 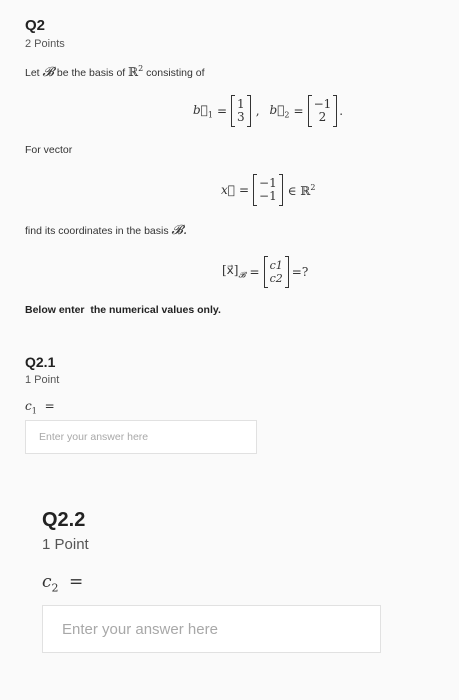 I want to click on in-space: ∈ ℝ2, so click(x=301, y=190).